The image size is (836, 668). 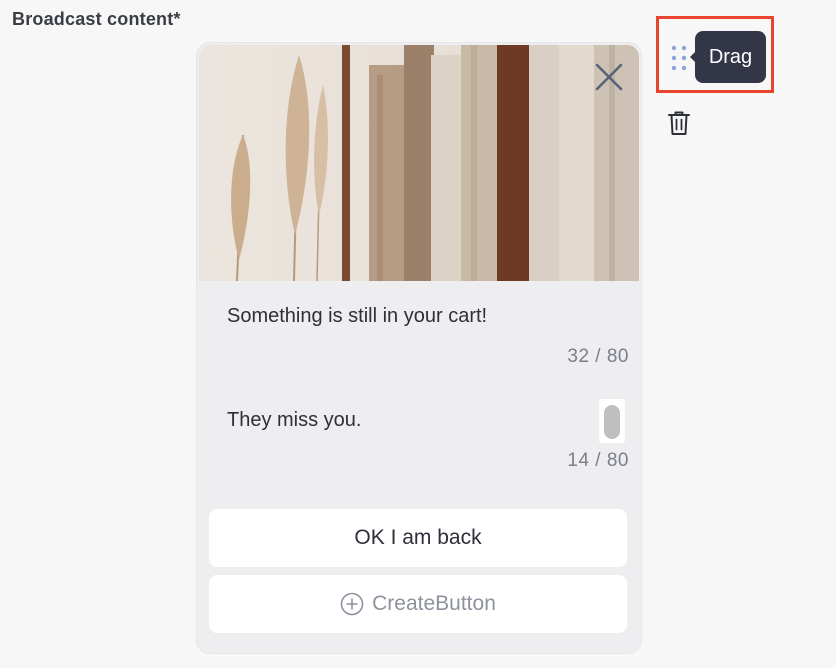 I want to click on create-button-label: CreateButton, so click(x=434, y=603).